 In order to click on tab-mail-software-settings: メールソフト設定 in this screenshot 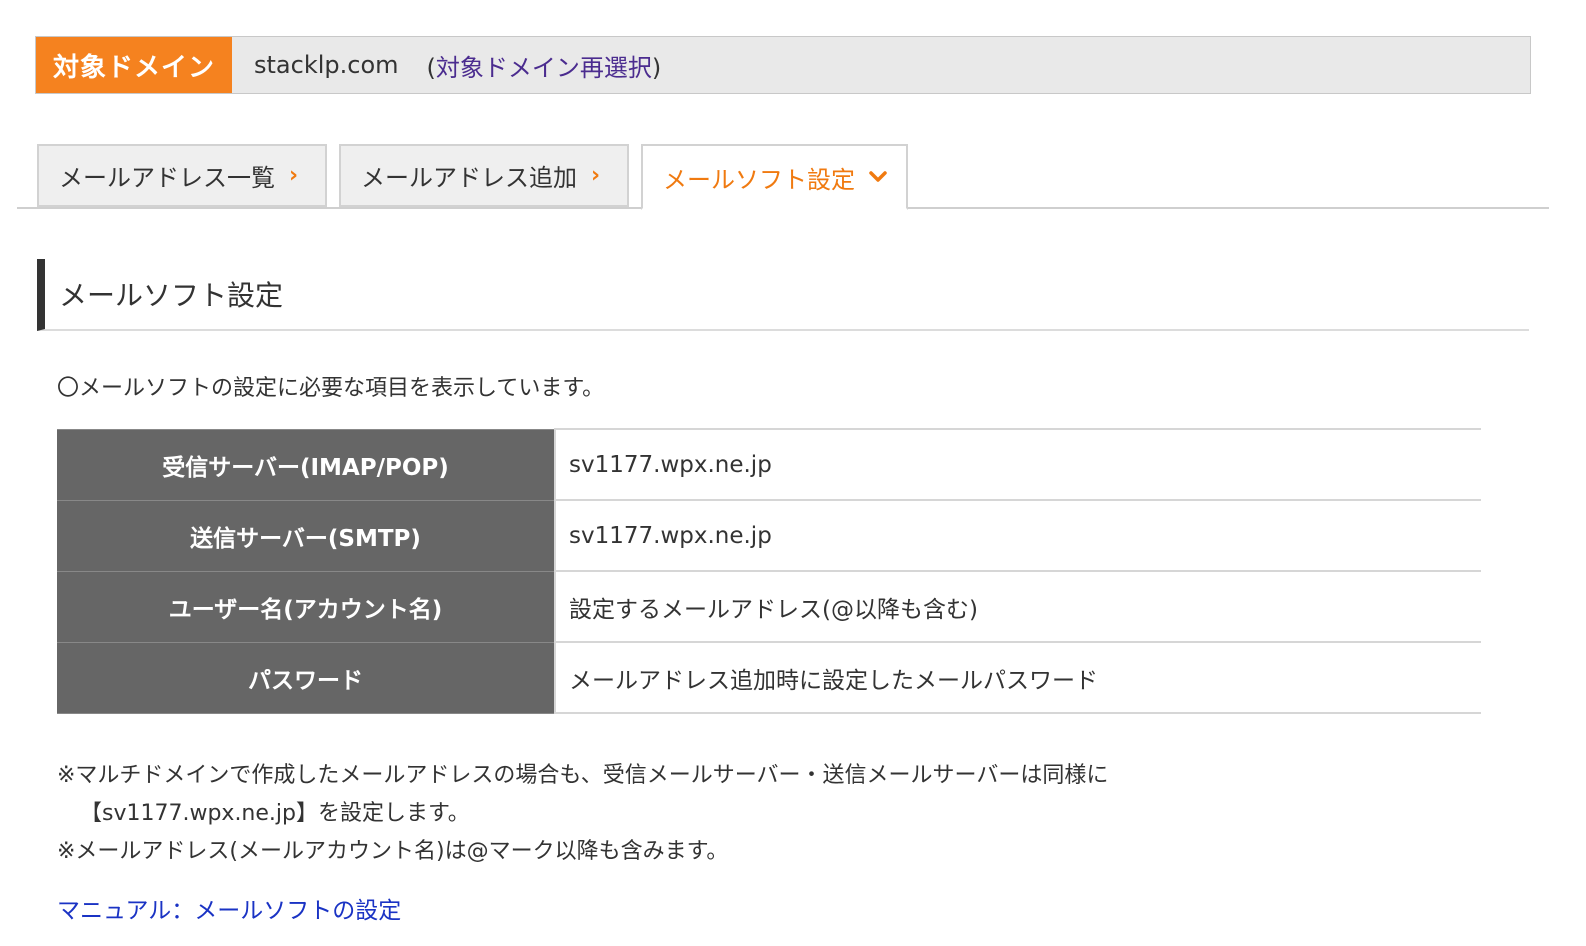, I will do `click(774, 177)`.